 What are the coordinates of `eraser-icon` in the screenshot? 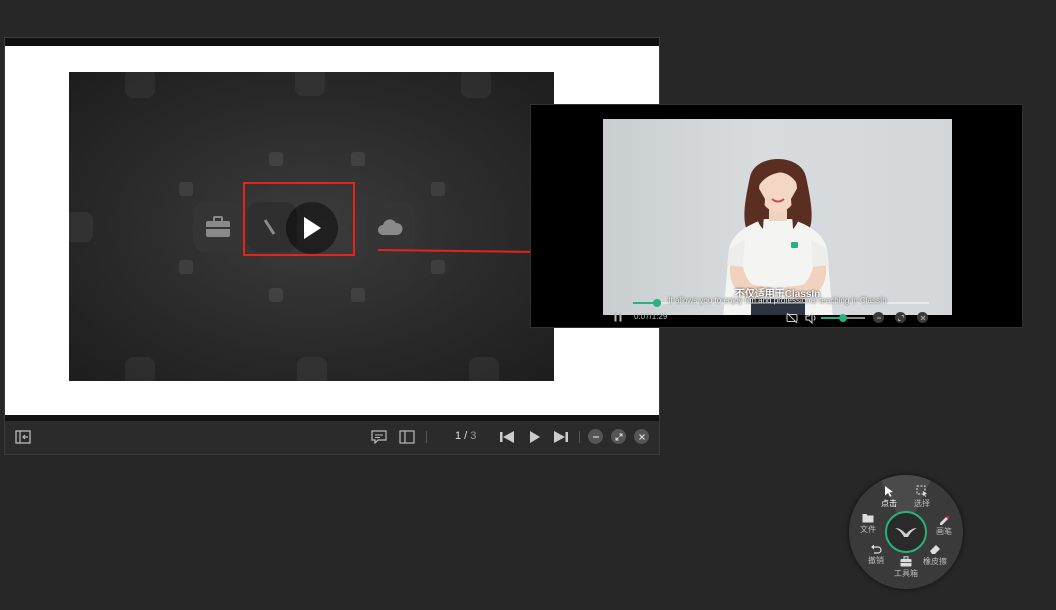 It's located at (935, 549).